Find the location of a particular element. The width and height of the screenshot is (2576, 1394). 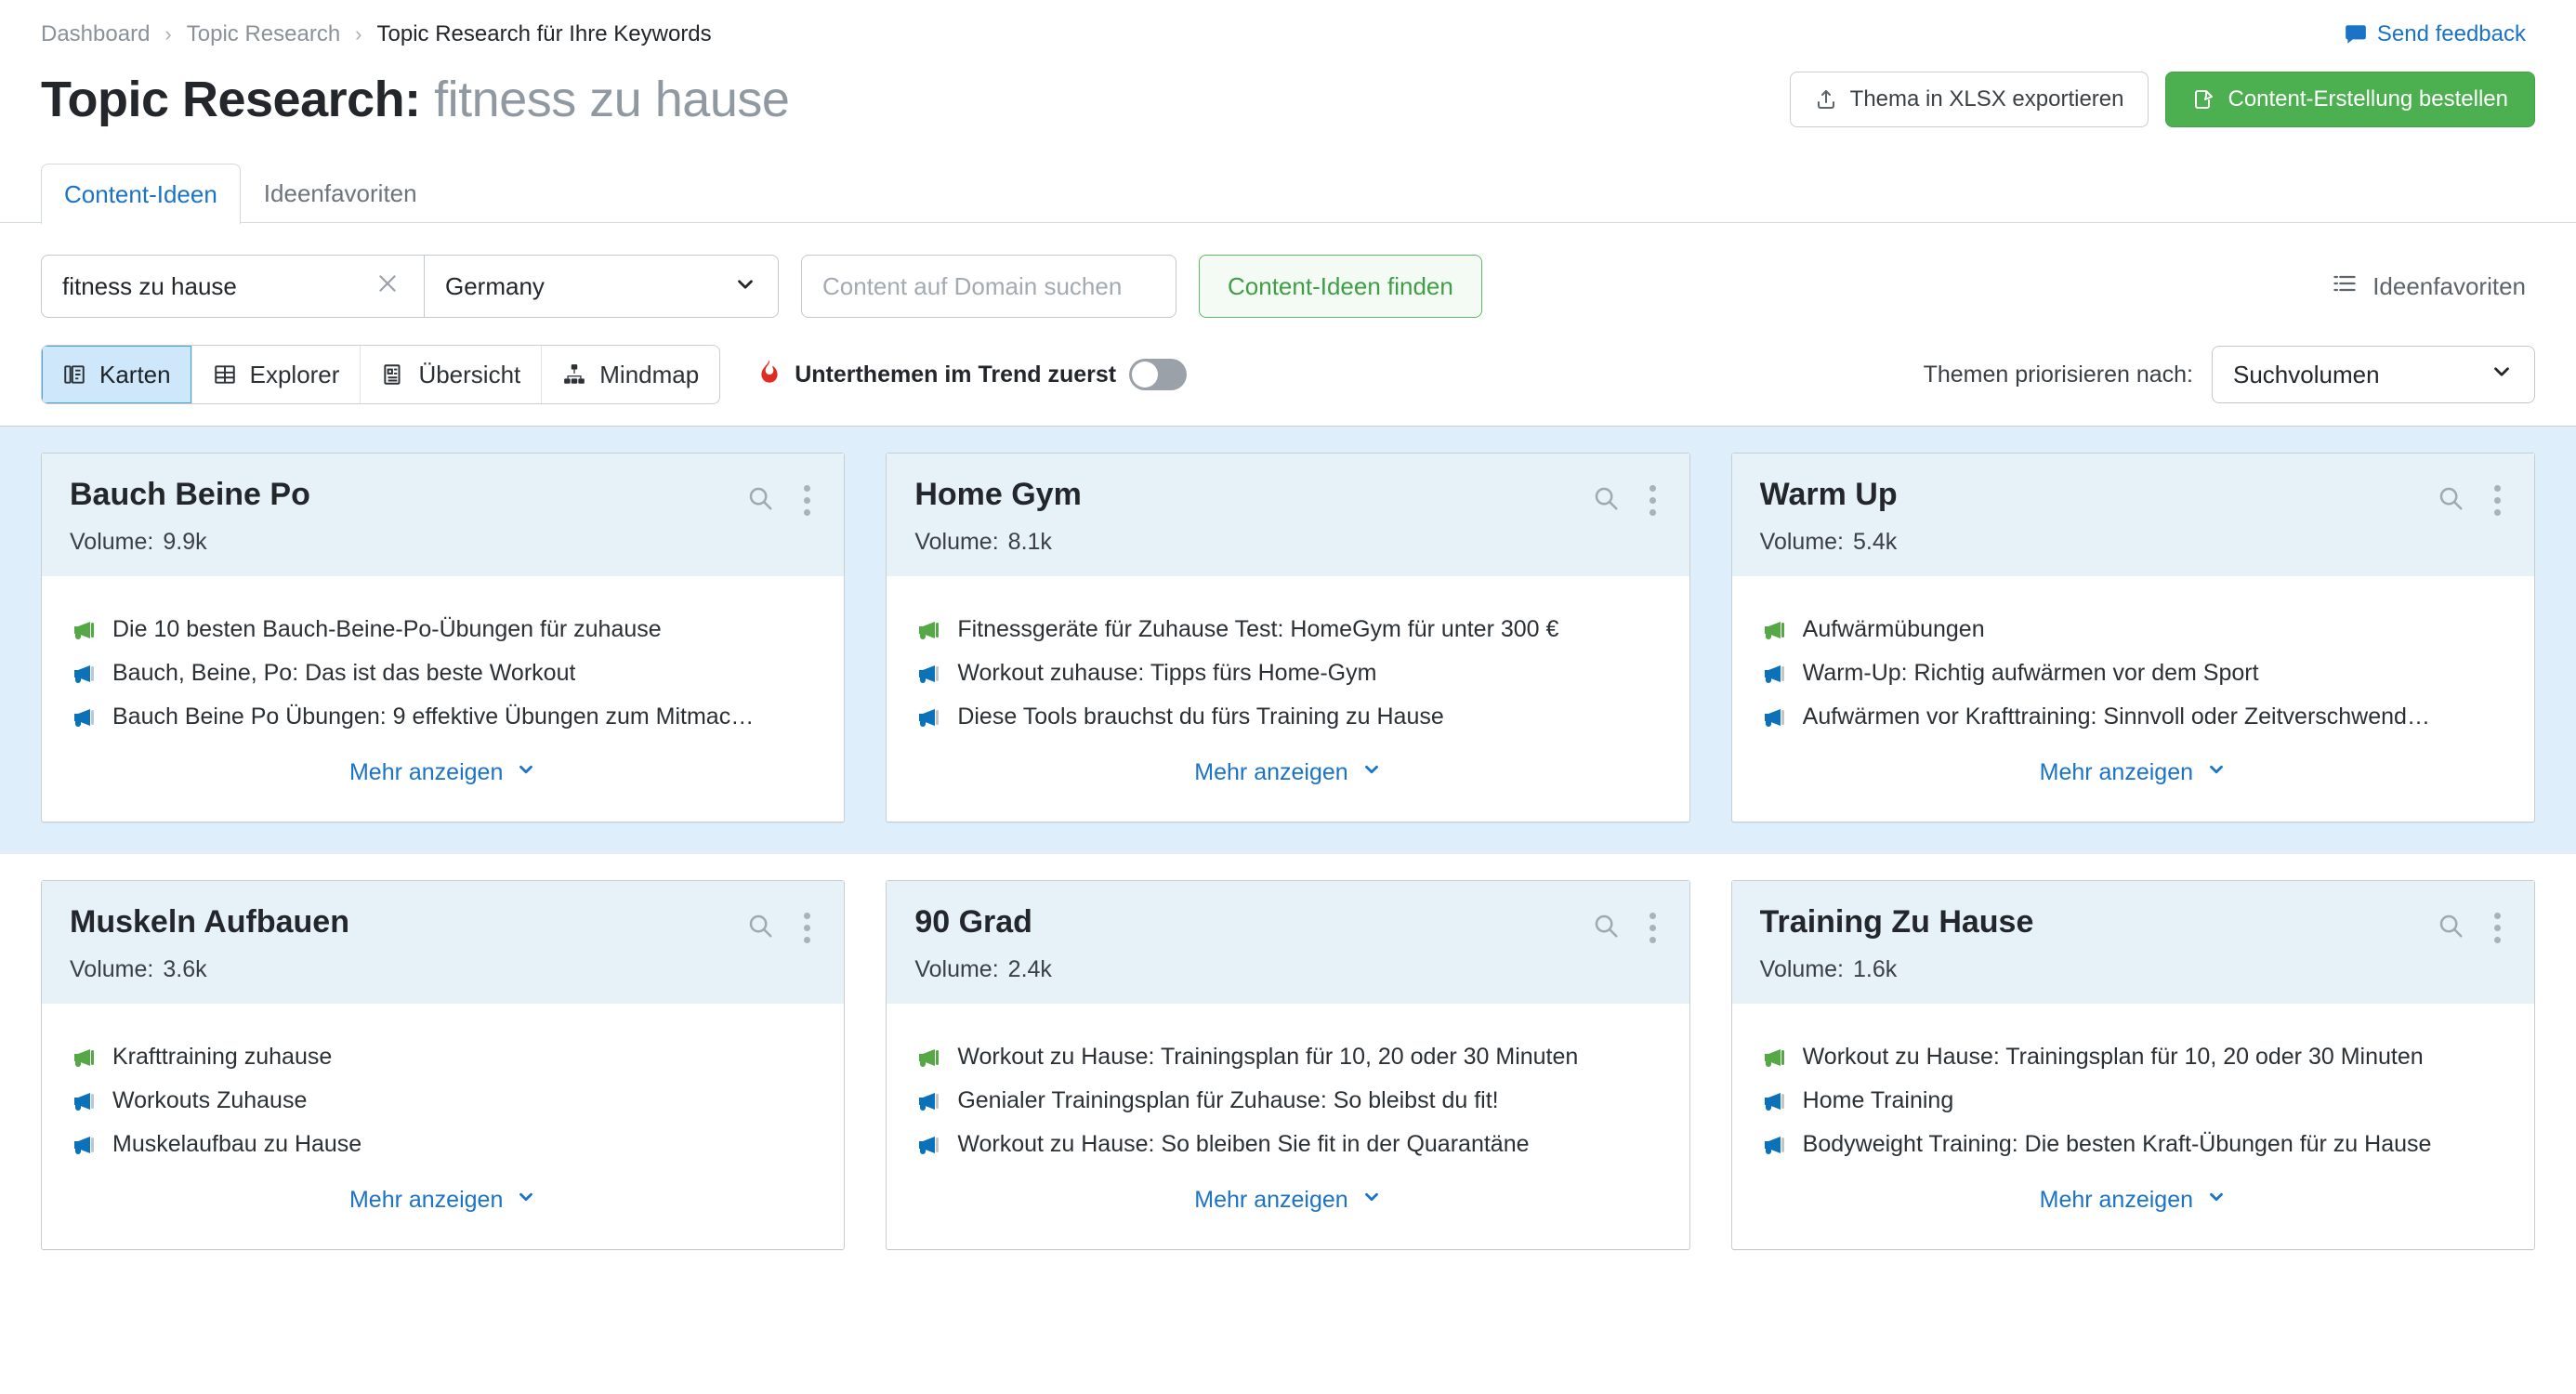

breadcrumb-item-topic-research: Topic Research is located at coordinates (263, 34).